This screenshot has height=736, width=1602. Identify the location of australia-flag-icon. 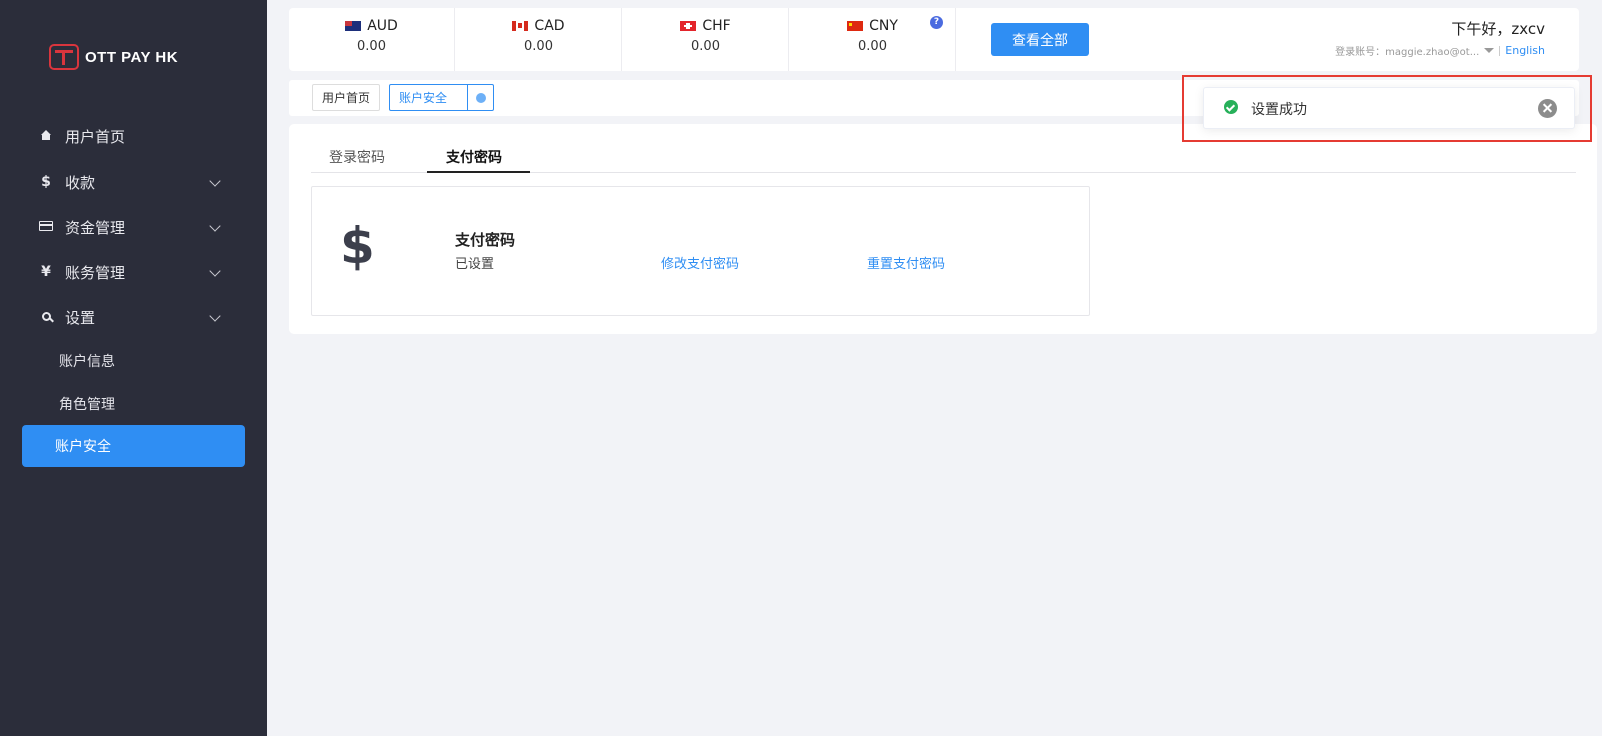
(353, 26).